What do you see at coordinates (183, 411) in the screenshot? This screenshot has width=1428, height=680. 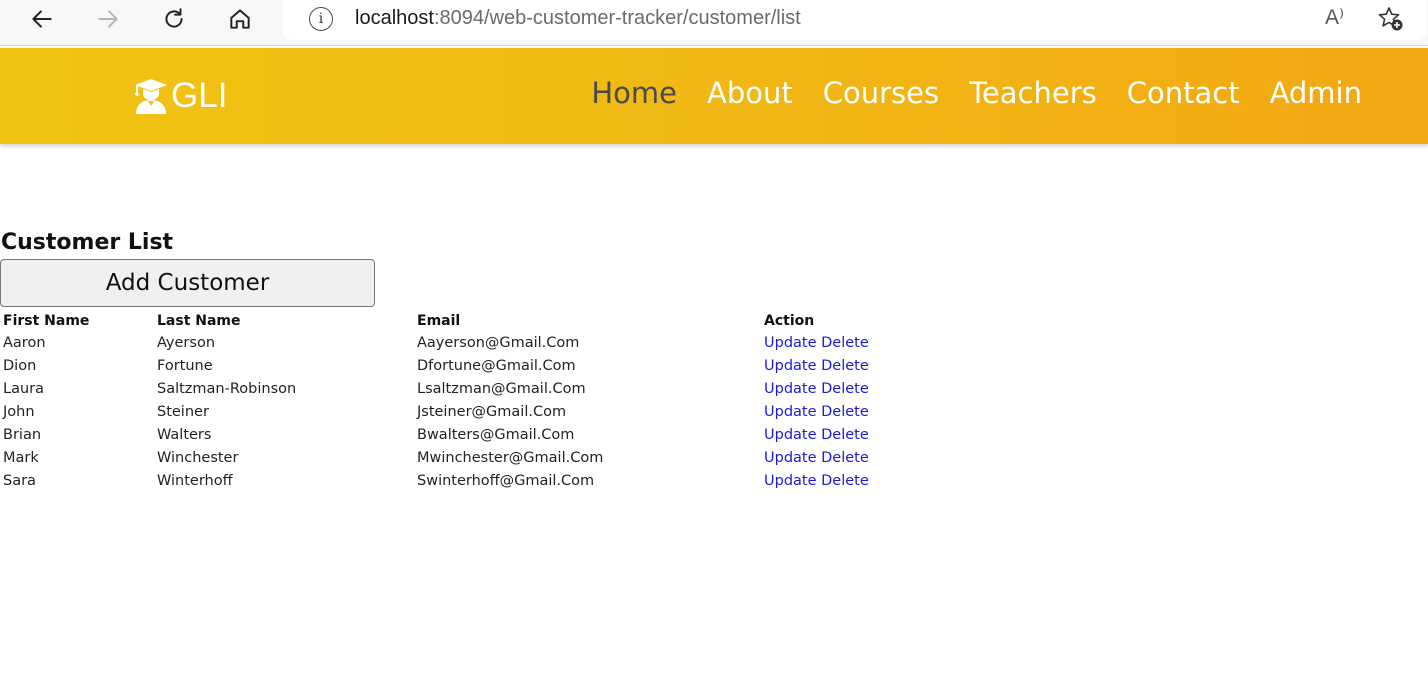 I see `last-name-cell: Steiner` at bounding box center [183, 411].